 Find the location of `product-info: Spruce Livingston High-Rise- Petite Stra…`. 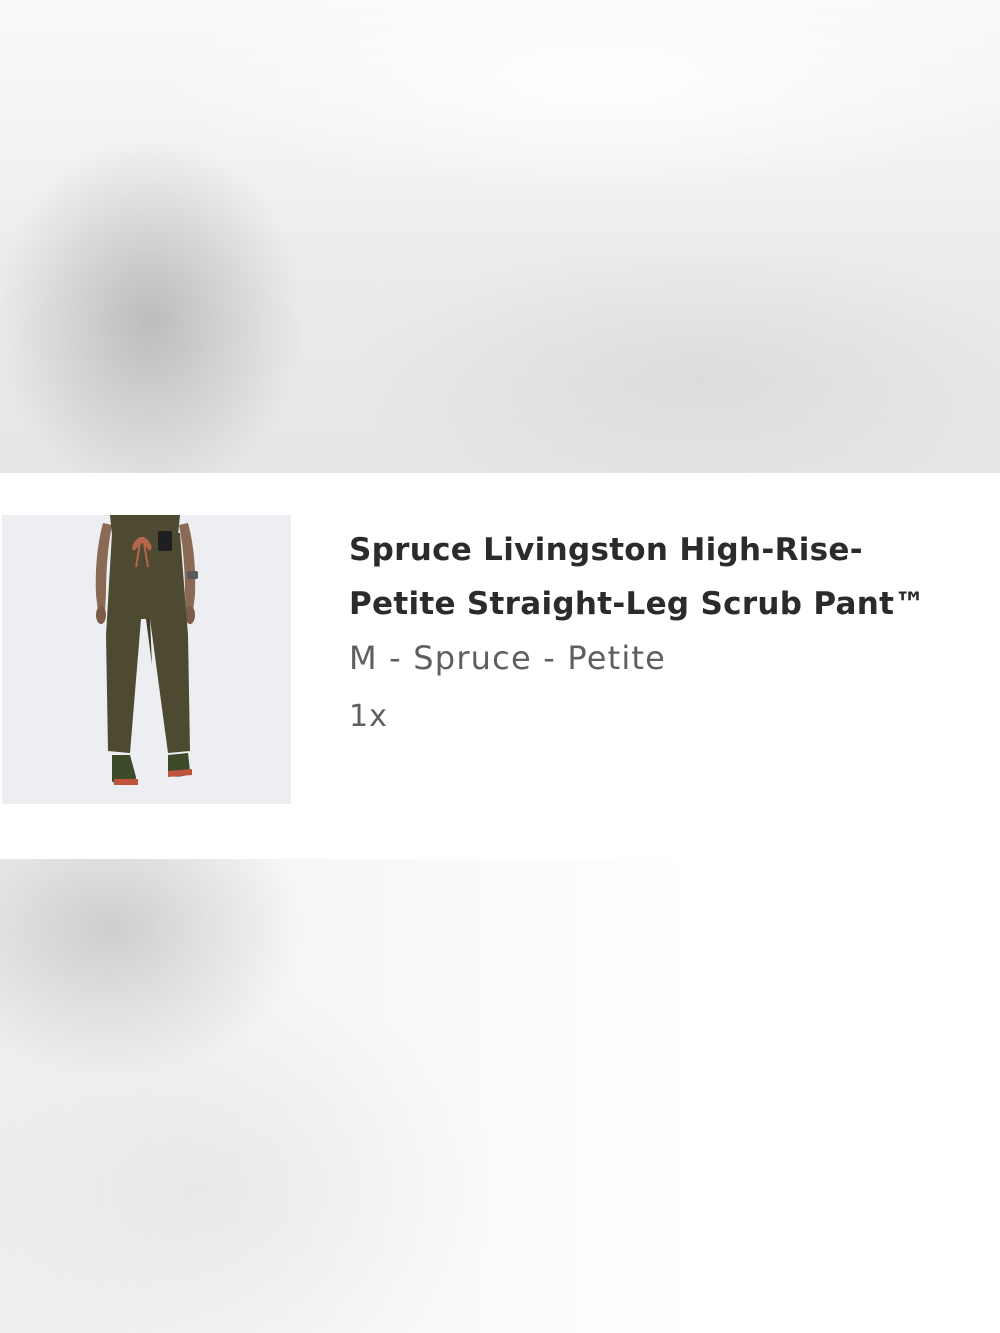

product-info: Spruce Livingston High-Rise- Petite Stra… is located at coordinates (669, 631).